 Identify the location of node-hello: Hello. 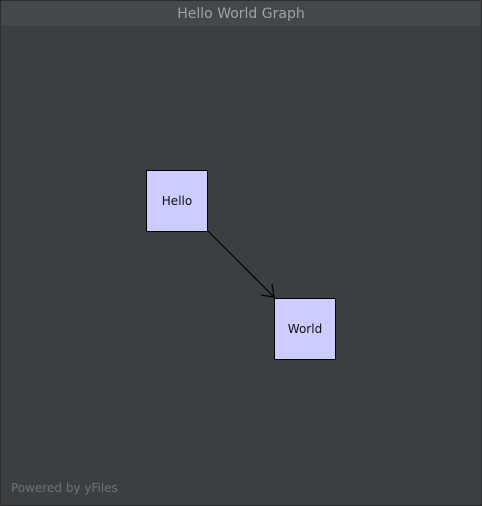
(177, 201).